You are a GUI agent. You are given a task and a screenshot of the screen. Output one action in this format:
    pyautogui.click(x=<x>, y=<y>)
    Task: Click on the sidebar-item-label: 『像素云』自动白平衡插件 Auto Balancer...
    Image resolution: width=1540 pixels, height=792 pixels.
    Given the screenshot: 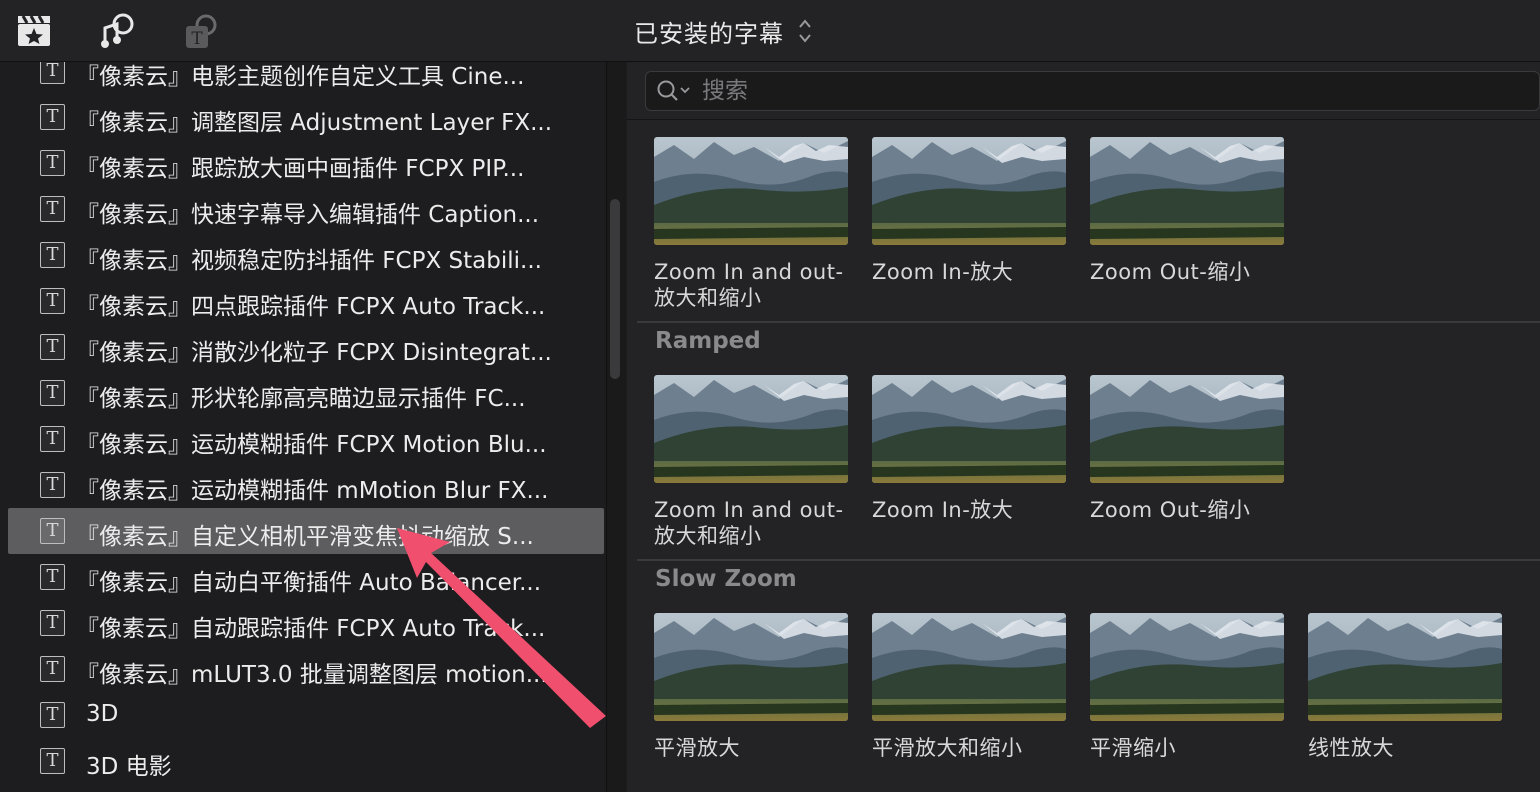 What is the action you would take?
    pyautogui.click(x=309, y=583)
    